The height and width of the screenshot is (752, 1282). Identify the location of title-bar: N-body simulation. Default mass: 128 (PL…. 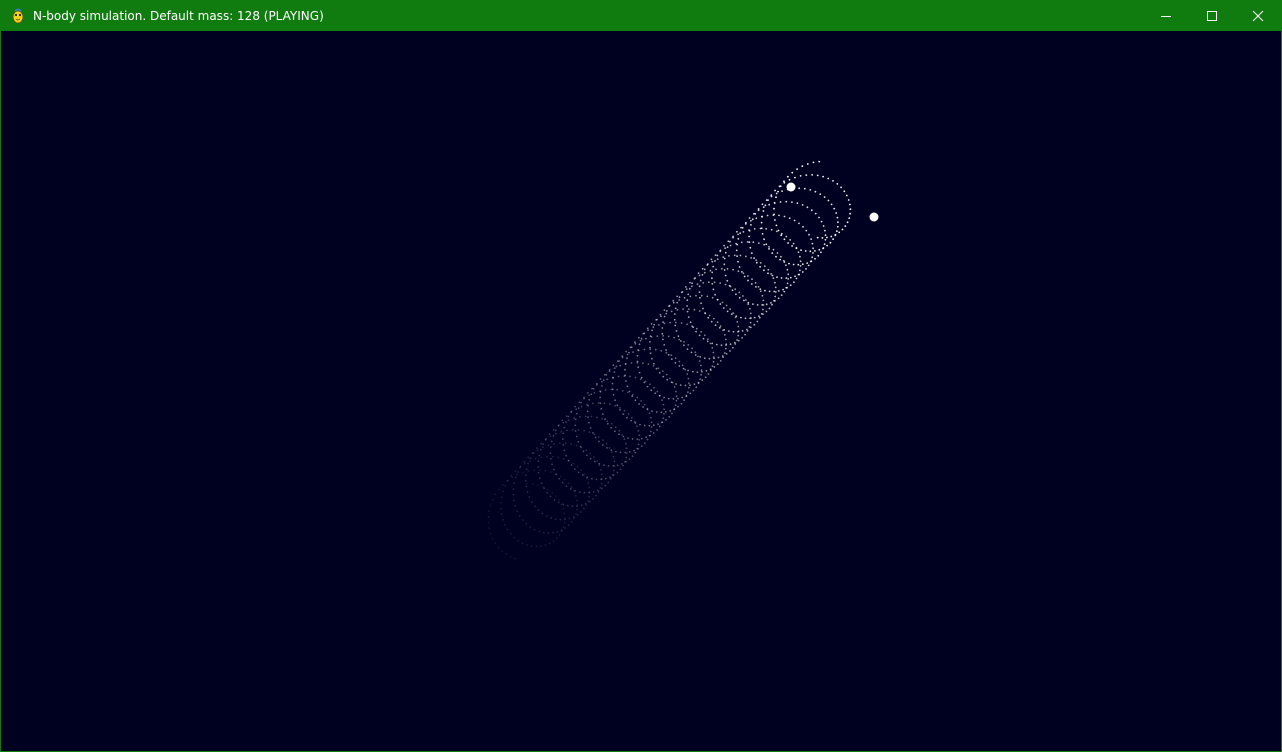
(641, 16).